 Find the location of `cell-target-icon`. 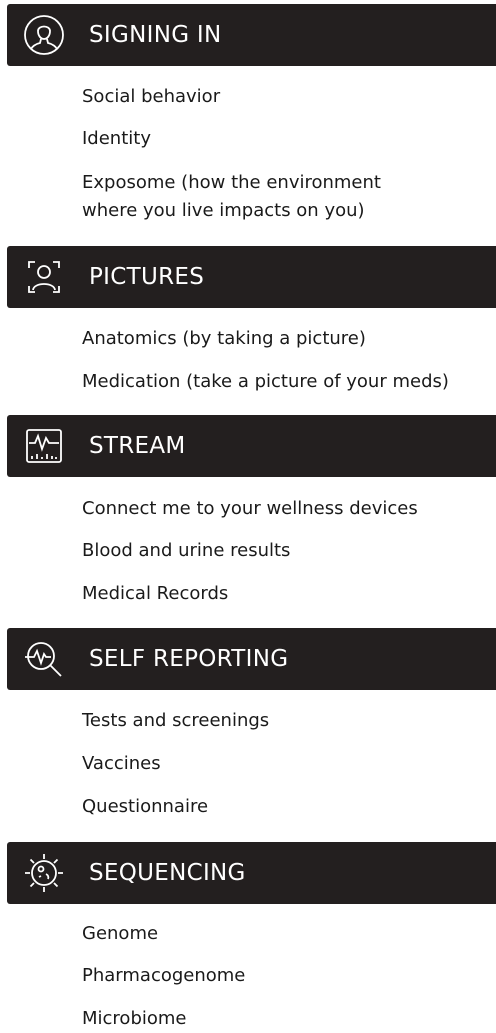

cell-target-icon is located at coordinates (44, 873).